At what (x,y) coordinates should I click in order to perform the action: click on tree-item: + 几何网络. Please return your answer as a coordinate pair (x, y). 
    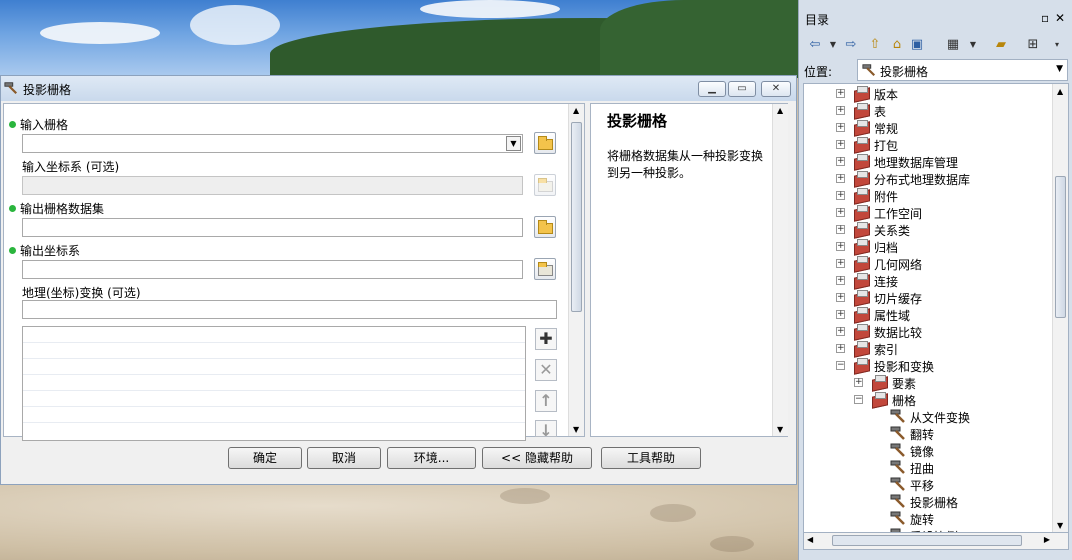
    Looking at the image, I should click on (928, 263).